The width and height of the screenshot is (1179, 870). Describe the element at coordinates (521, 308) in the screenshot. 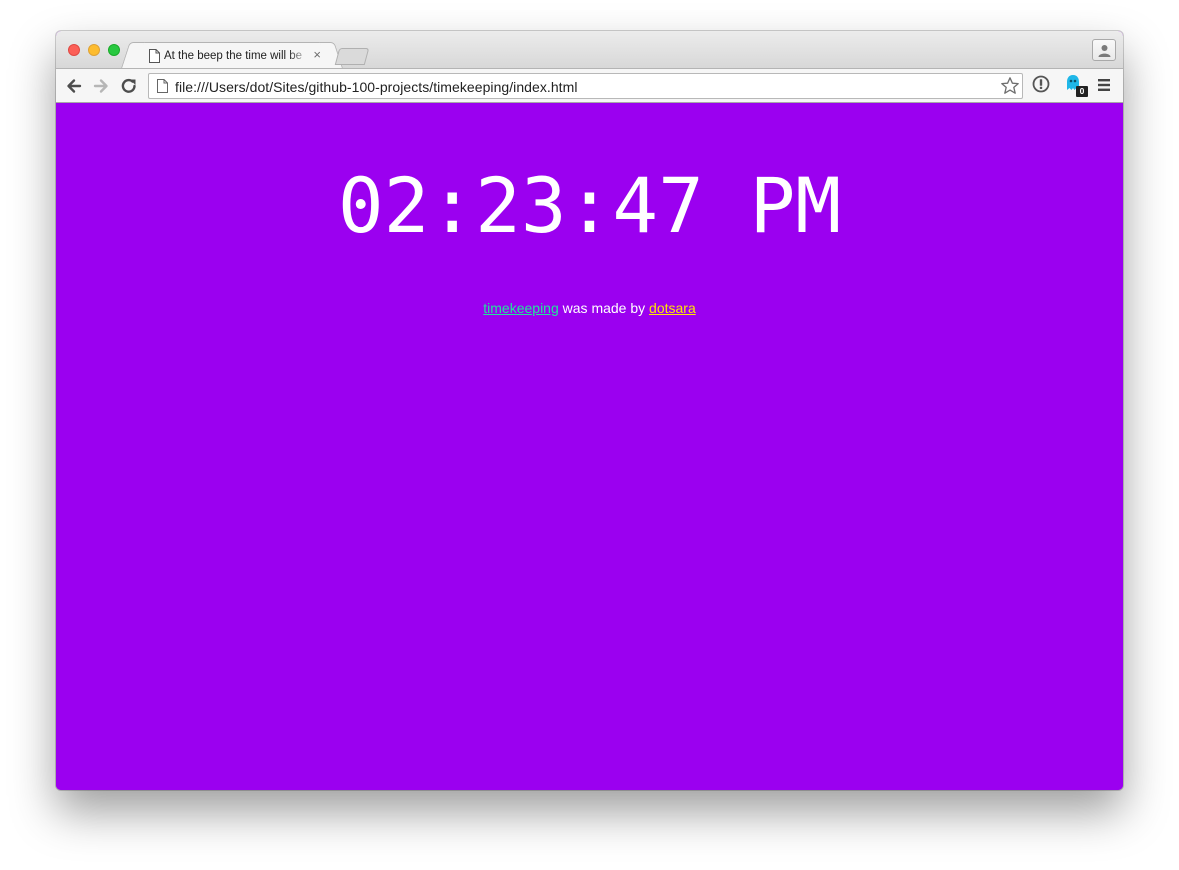

I see `project-link: timekeeping` at that location.